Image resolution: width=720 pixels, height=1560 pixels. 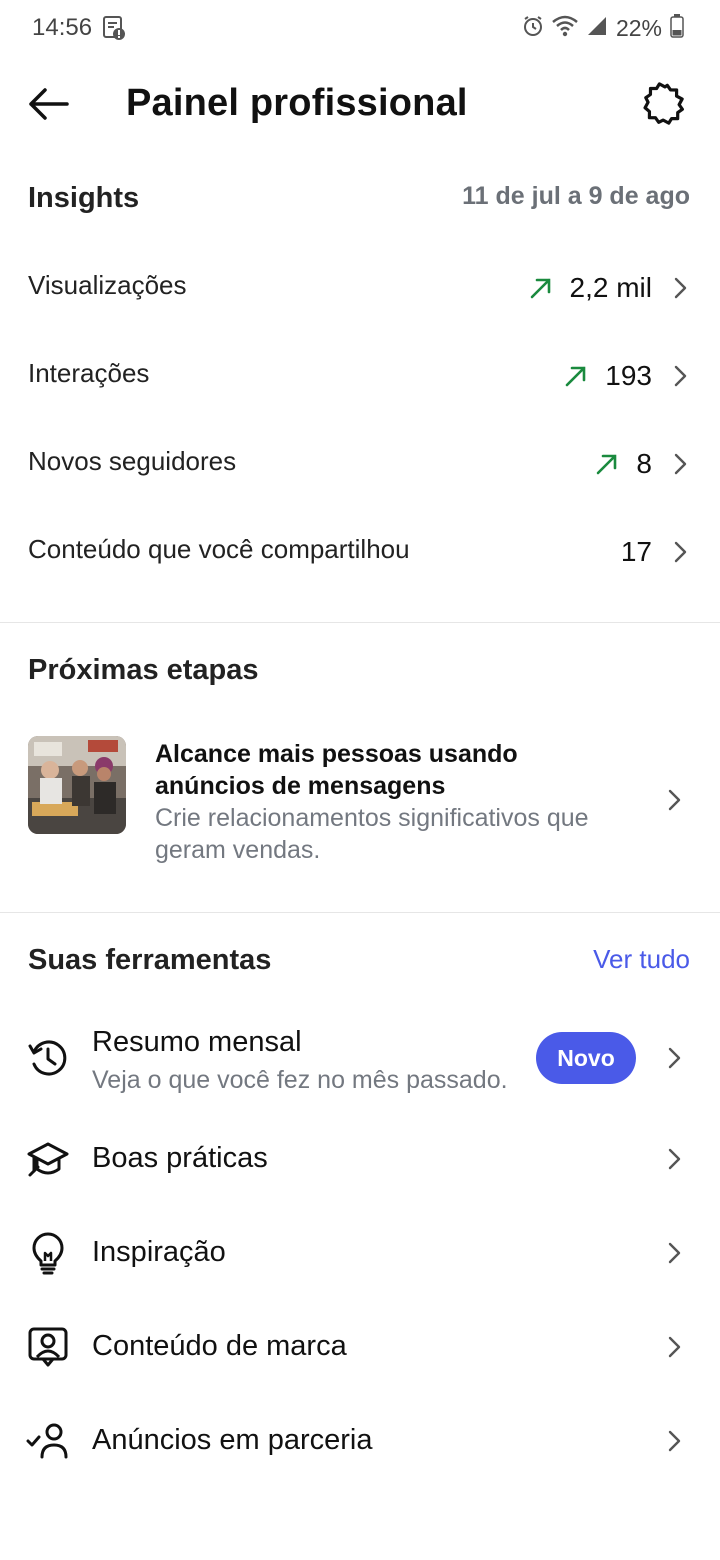 What do you see at coordinates (360, 288) in the screenshot?
I see `metric-row-views: Visualizações 2,2 mil` at bounding box center [360, 288].